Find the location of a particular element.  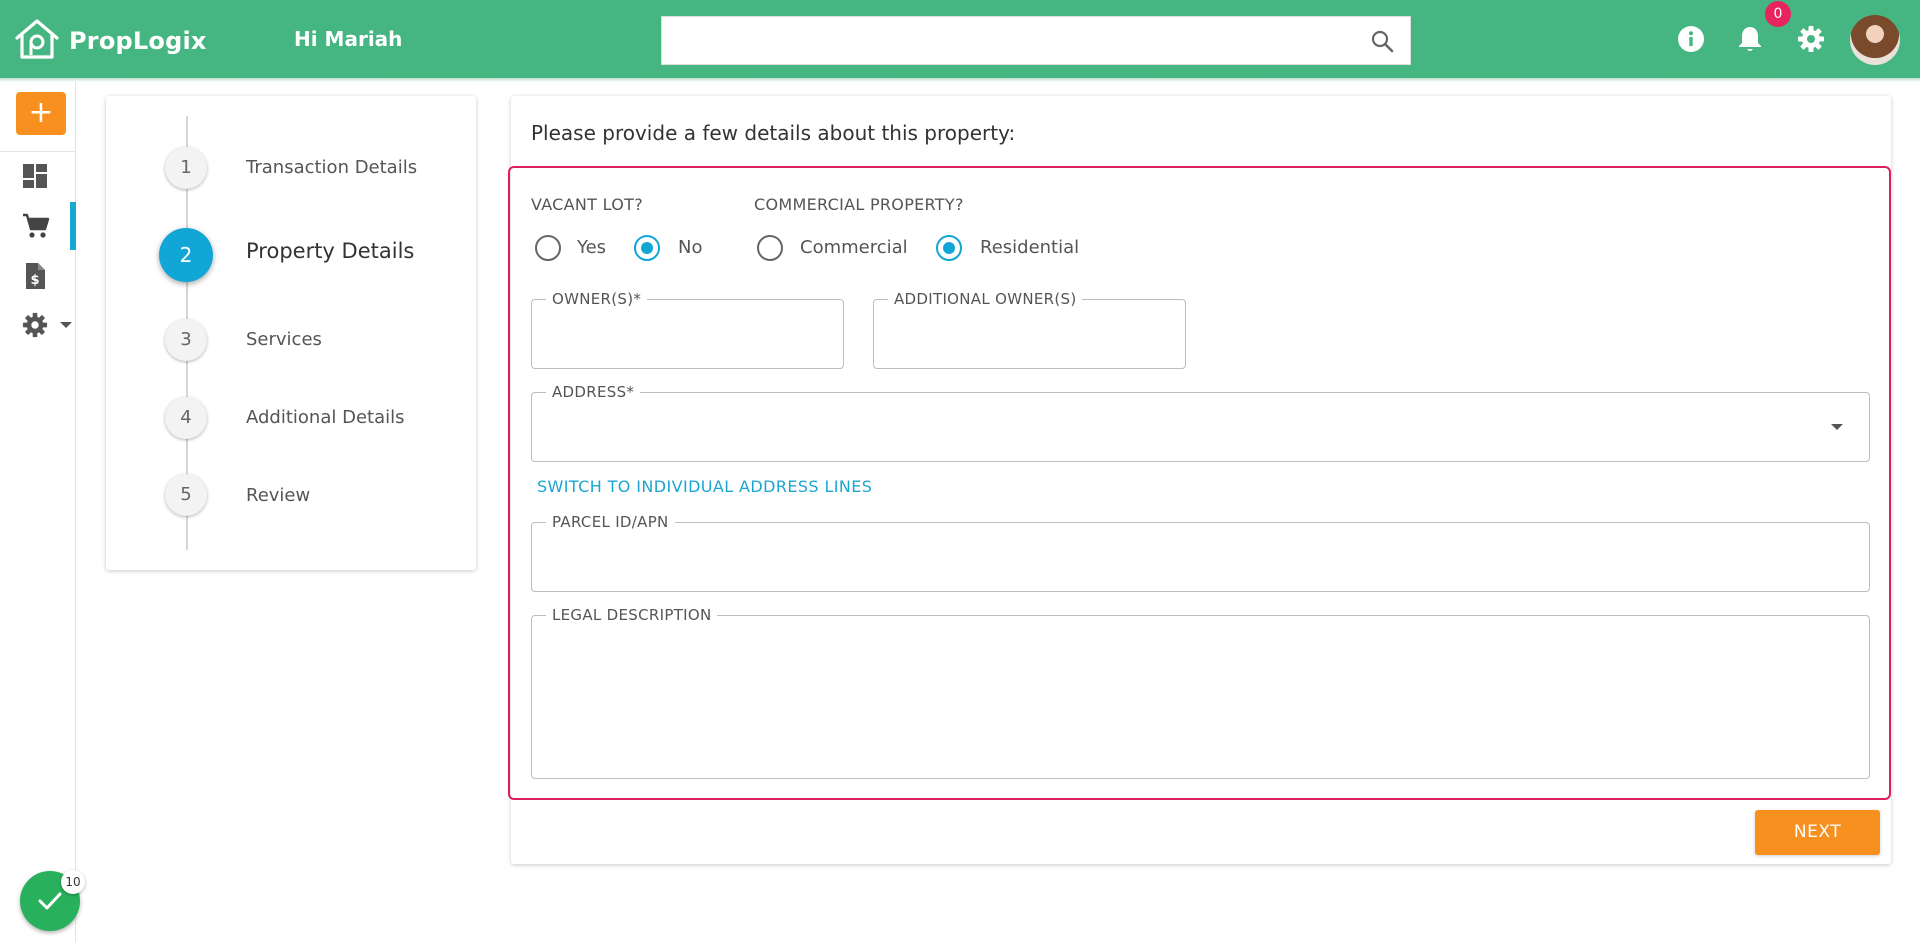

tasks-count-badge: 10 is located at coordinates (73, 882).